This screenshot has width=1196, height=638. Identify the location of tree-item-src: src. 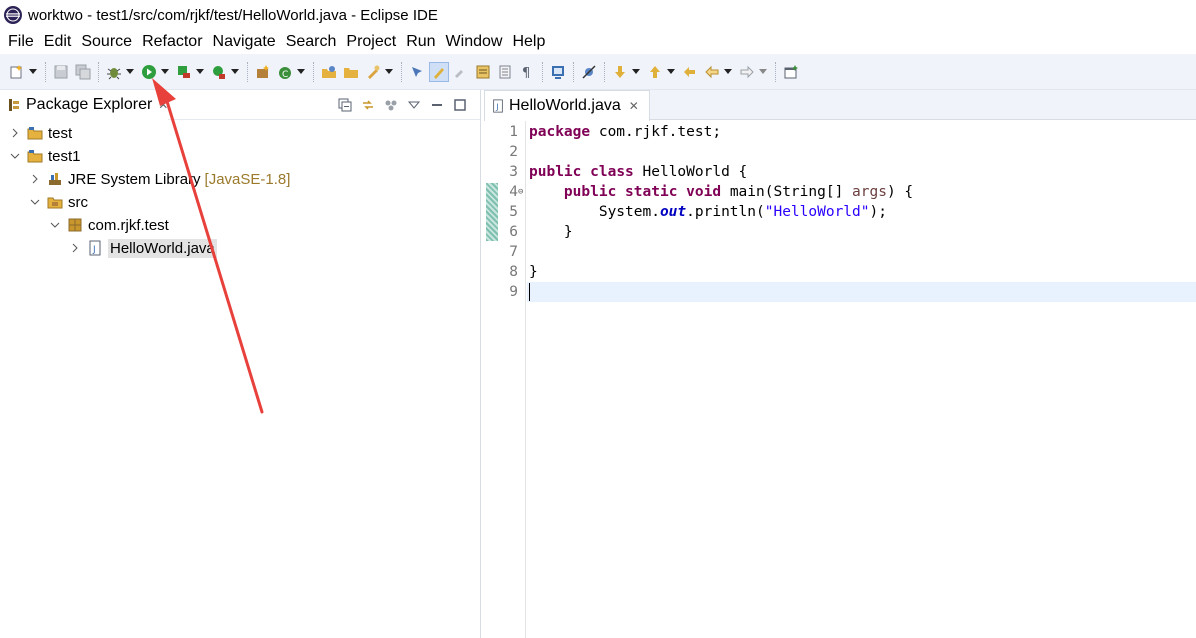
(58, 202).